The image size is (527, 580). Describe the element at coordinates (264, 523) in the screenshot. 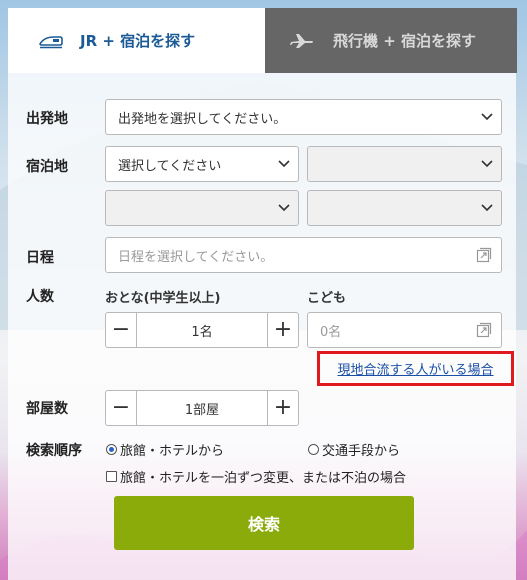

I see `search-button: 検索` at that location.